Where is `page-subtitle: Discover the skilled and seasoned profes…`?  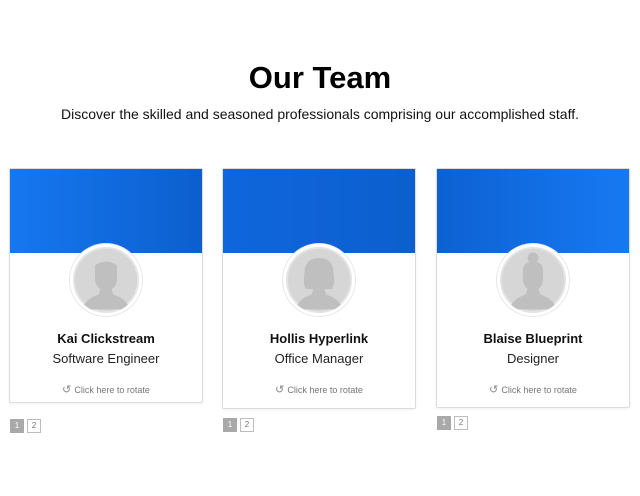
page-subtitle: Discover the skilled and seasoned profes… is located at coordinates (319, 114).